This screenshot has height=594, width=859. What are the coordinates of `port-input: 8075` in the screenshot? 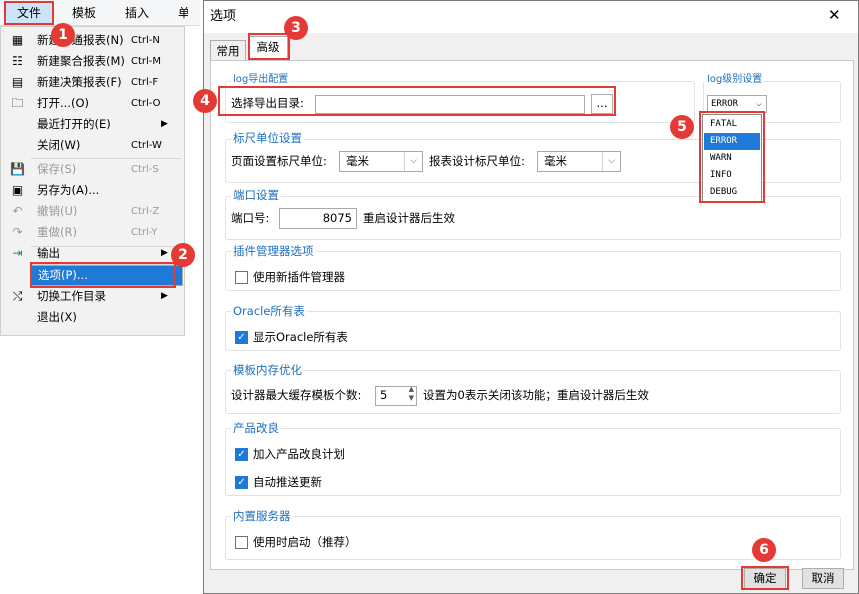 It's located at (318, 218).